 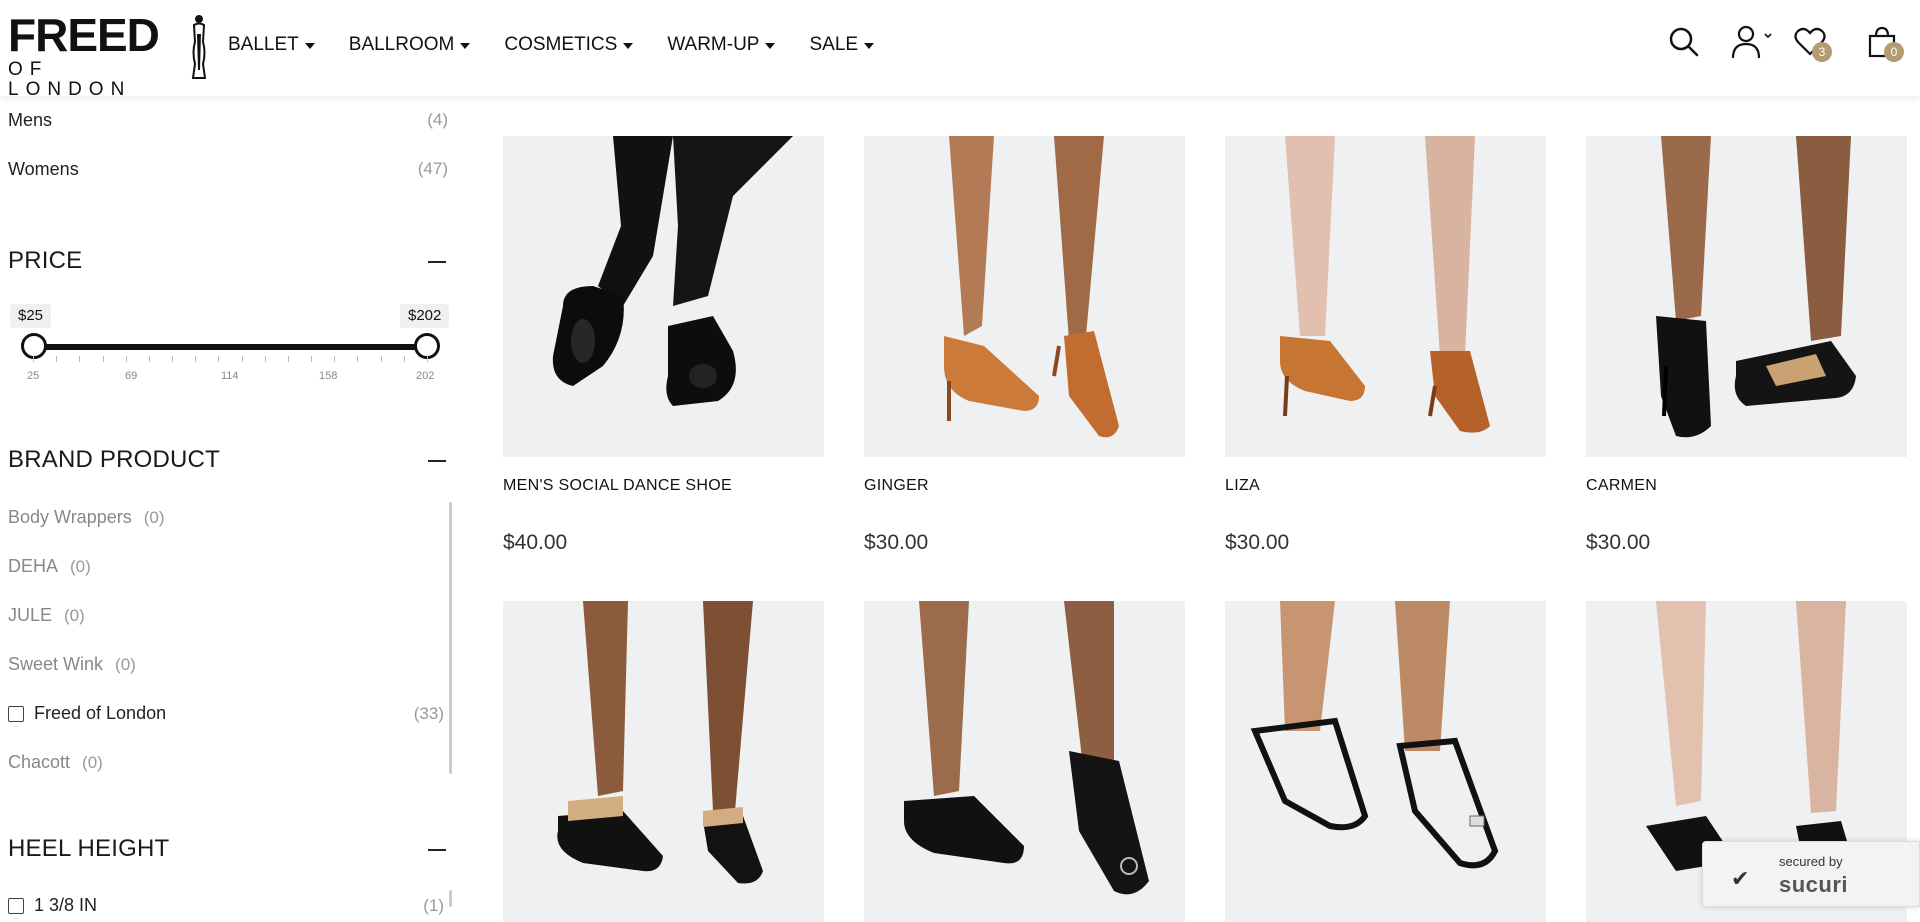 I want to click on filter-mens: Mens (4), so click(x=228, y=120).